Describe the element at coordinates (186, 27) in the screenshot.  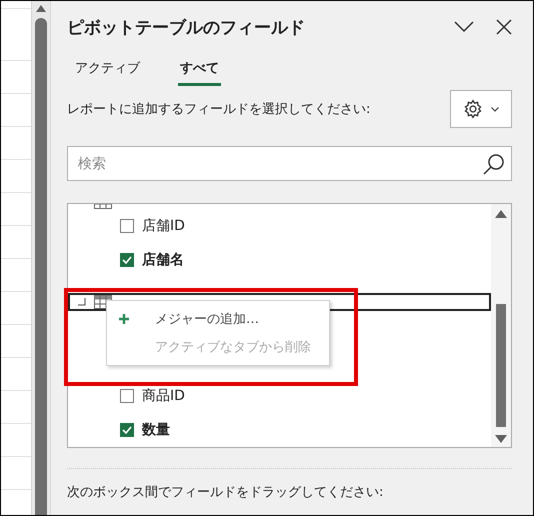
I see `panel-title: ピボットテーブルのフィールド` at that location.